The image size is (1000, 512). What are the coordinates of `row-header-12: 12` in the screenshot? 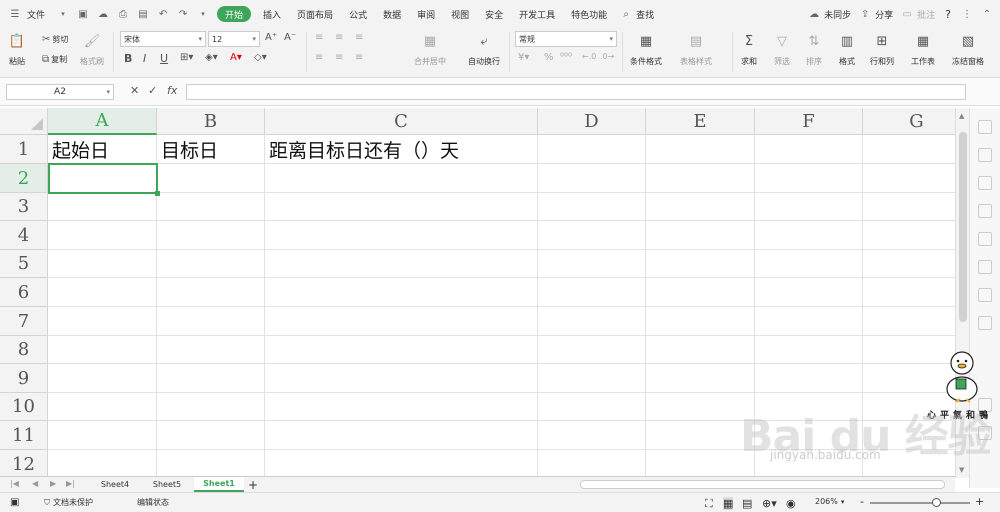 It's located at (24, 464).